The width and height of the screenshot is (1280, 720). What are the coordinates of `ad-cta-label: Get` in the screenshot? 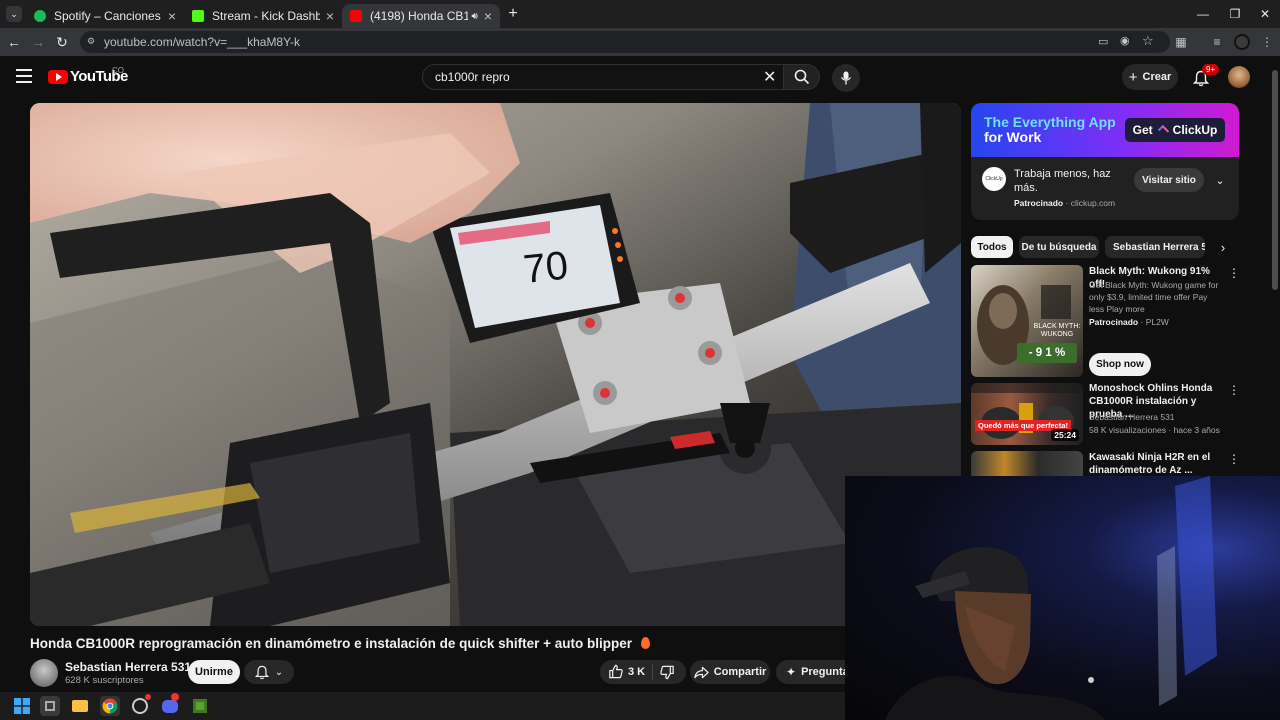 It's located at (1142, 130).